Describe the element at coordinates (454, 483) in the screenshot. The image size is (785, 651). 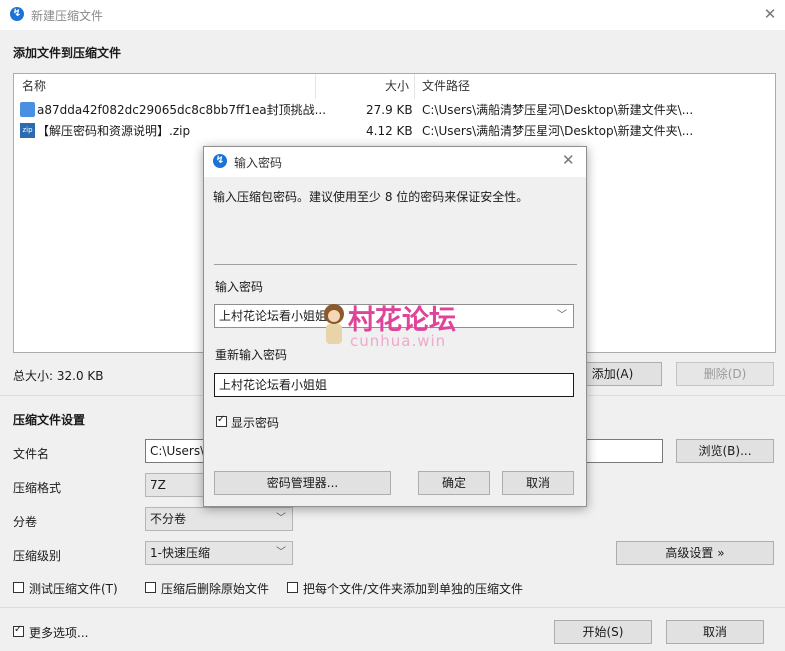
I see `ok-button: 确定` at that location.